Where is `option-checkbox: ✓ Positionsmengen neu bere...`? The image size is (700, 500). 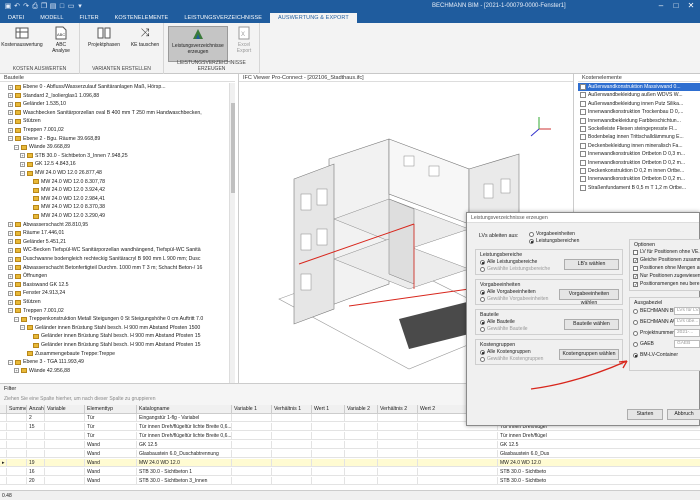
option-checkbox: ✓ Positionsmengen neu bere... is located at coordinates (666, 284).